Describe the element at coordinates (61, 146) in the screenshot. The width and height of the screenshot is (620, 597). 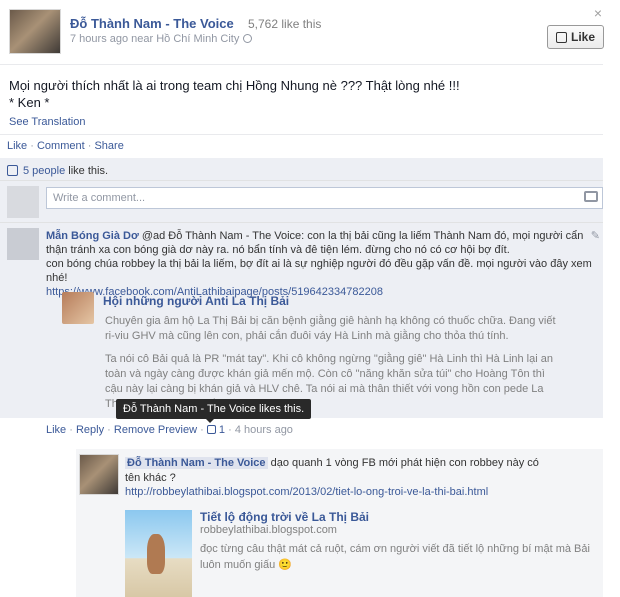
I see `comment-link: Comment` at that location.